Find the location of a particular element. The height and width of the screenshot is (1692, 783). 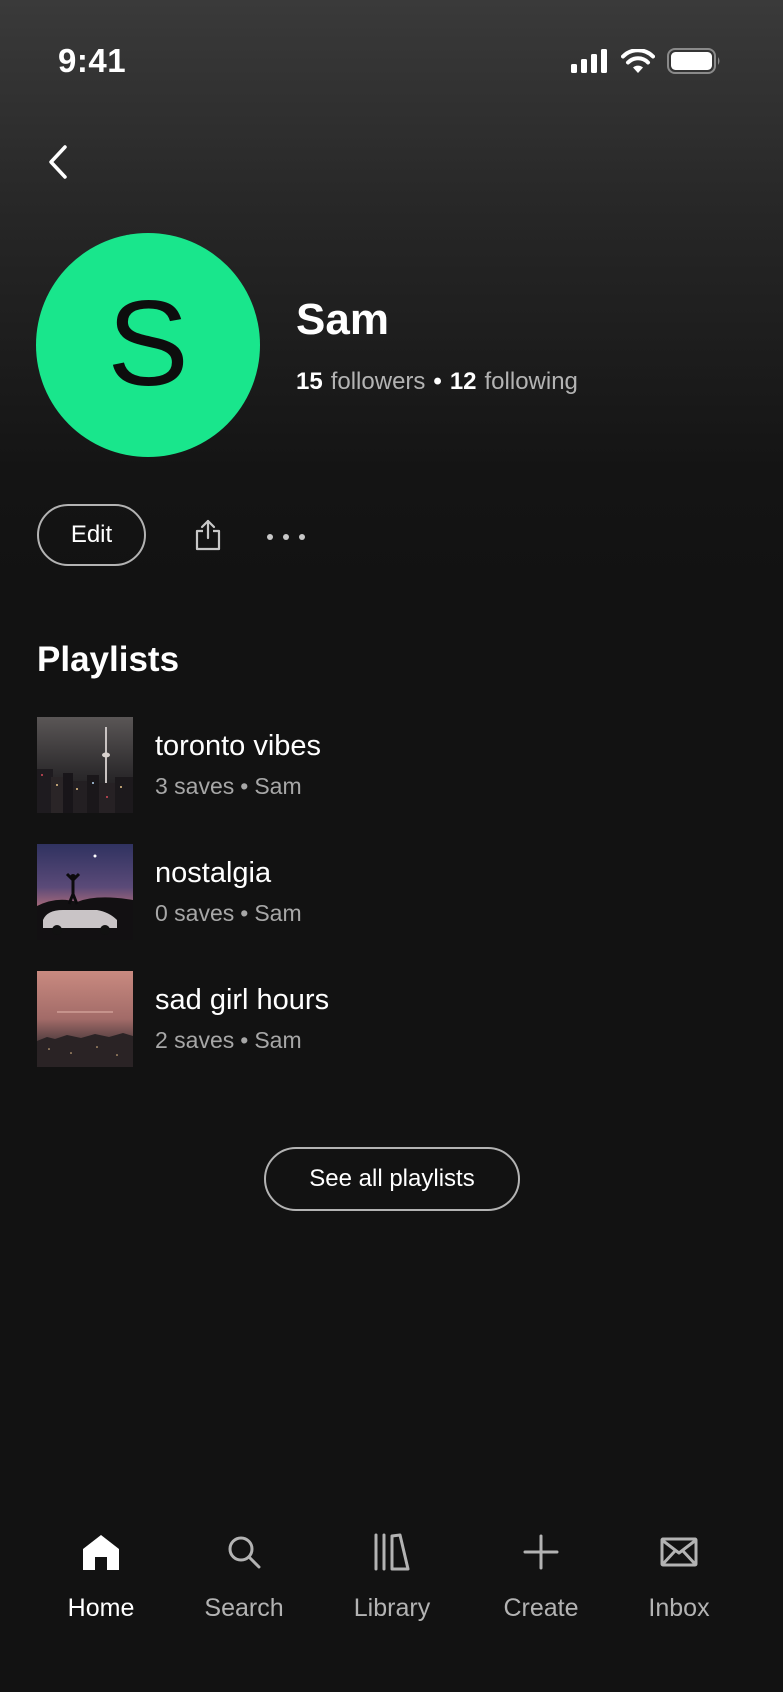

home-icon is located at coordinates (101, 1552).